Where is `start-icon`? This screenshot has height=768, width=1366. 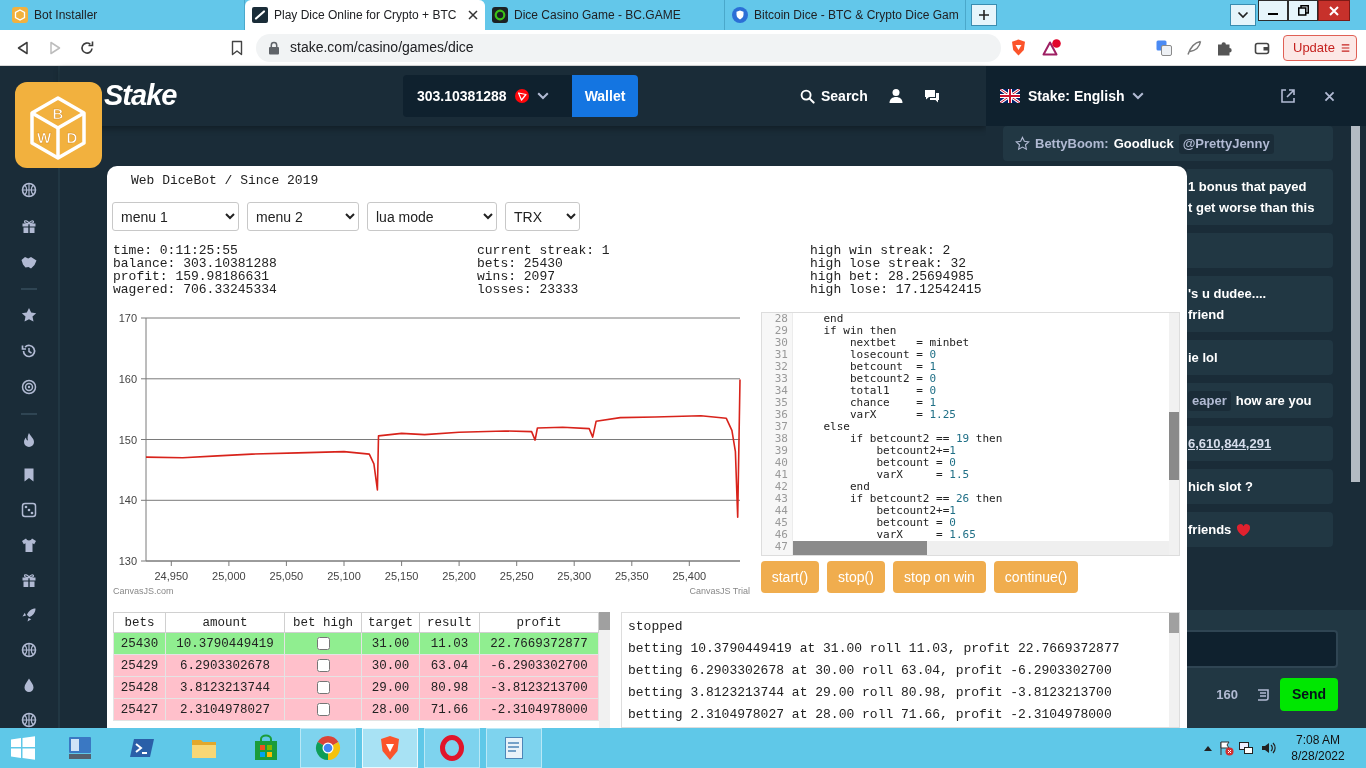
start-icon is located at coordinates (23, 748).